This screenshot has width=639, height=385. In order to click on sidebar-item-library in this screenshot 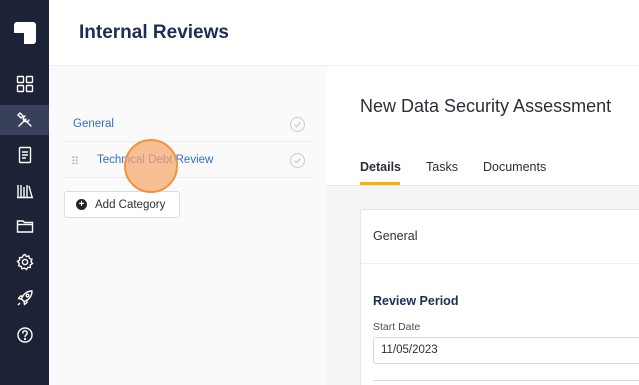, I will do `click(24, 191)`.